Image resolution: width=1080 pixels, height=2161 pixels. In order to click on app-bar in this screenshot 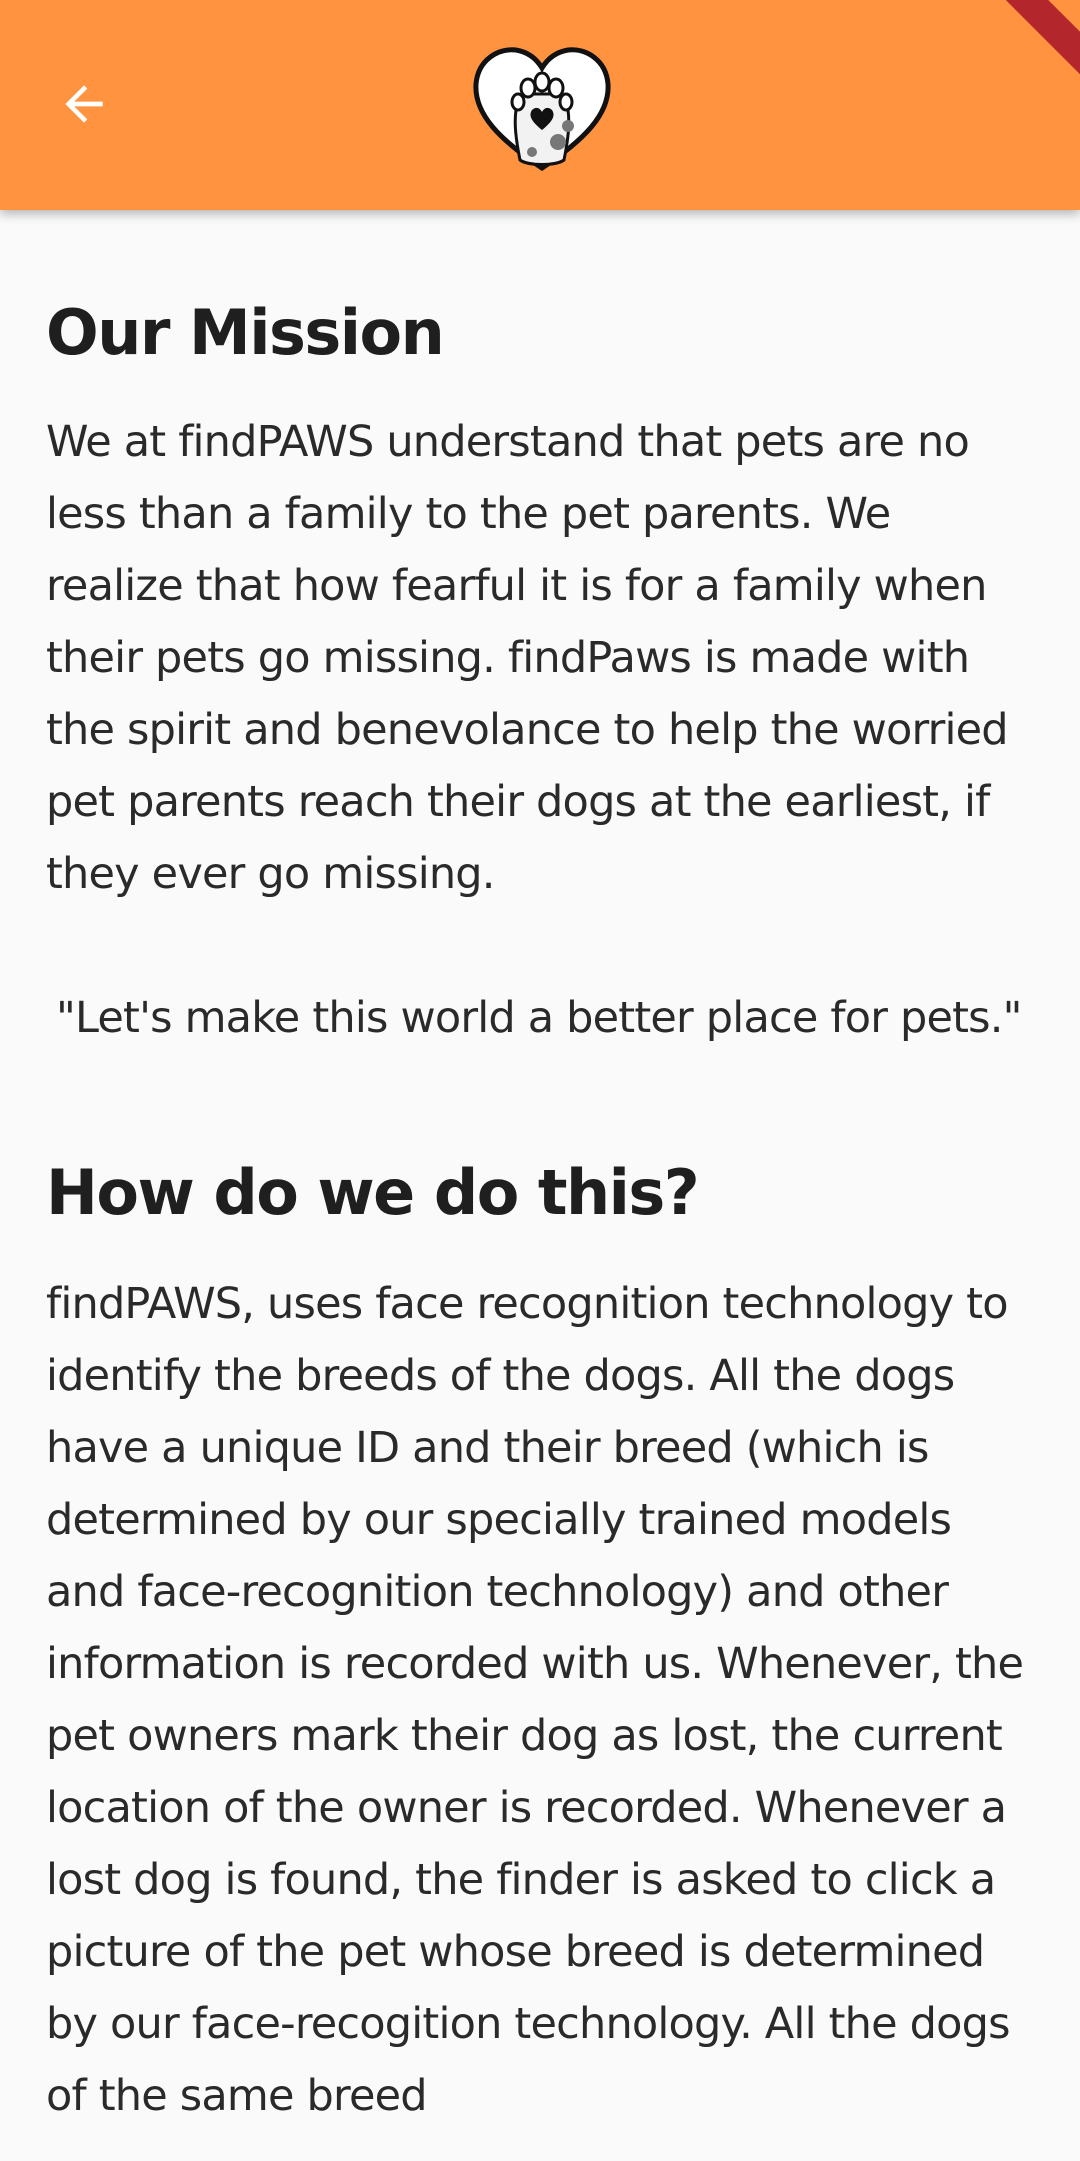, I will do `click(540, 105)`.